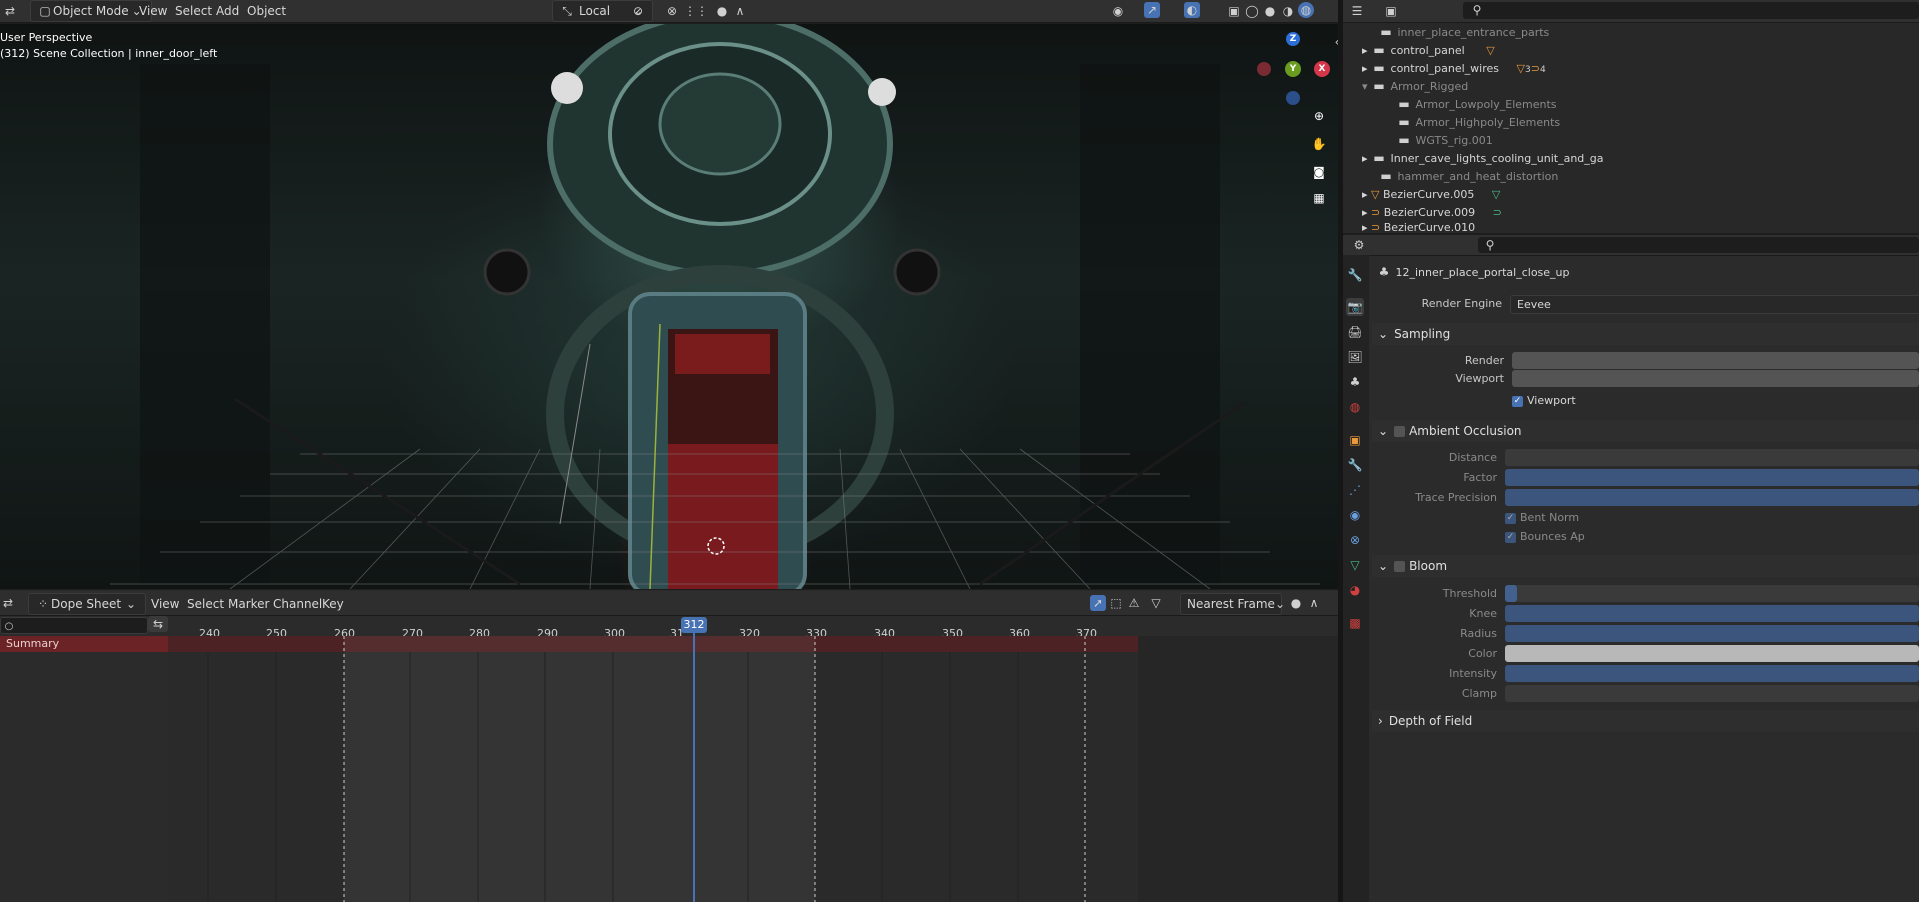 This screenshot has height=902, width=1919. Describe the element at coordinates (1357, 11) in the screenshot. I see `outliner-editor-icon: ☰` at that location.